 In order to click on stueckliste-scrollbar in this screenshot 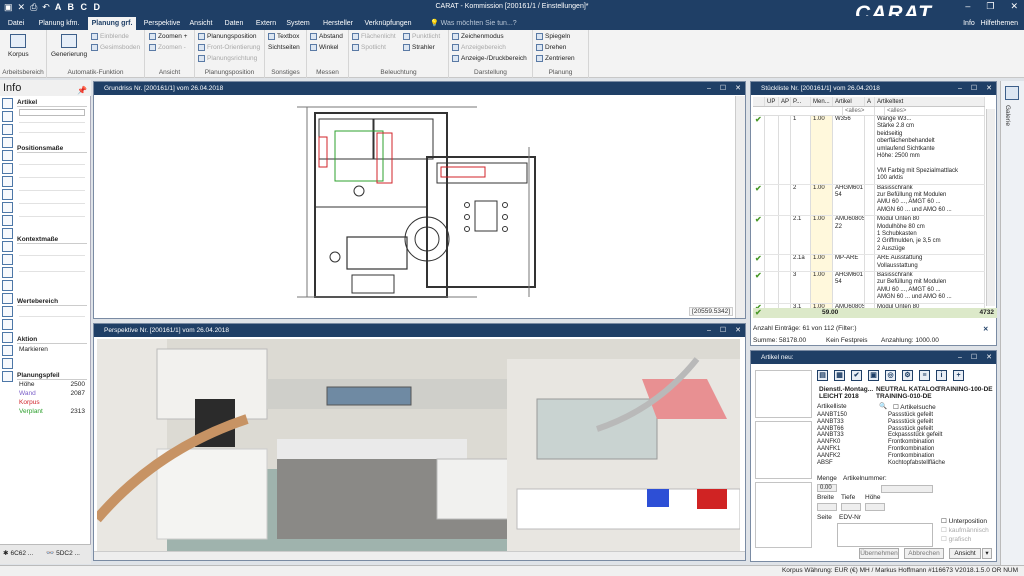, I will do `click(990, 207)`.